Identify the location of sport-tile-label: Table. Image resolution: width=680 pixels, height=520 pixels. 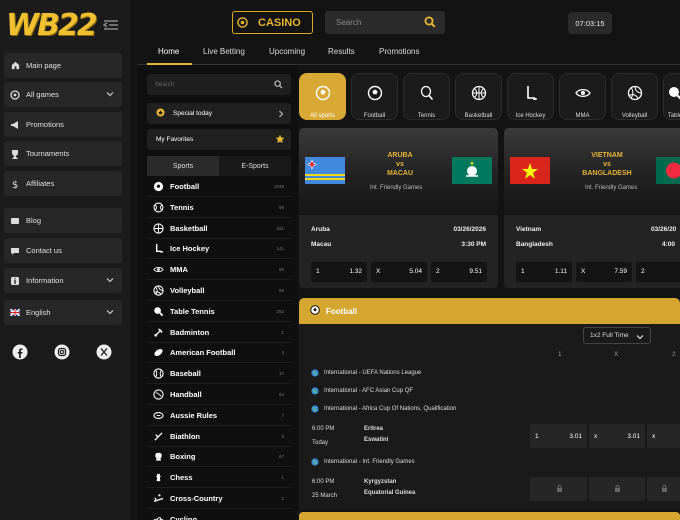
(673, 116).